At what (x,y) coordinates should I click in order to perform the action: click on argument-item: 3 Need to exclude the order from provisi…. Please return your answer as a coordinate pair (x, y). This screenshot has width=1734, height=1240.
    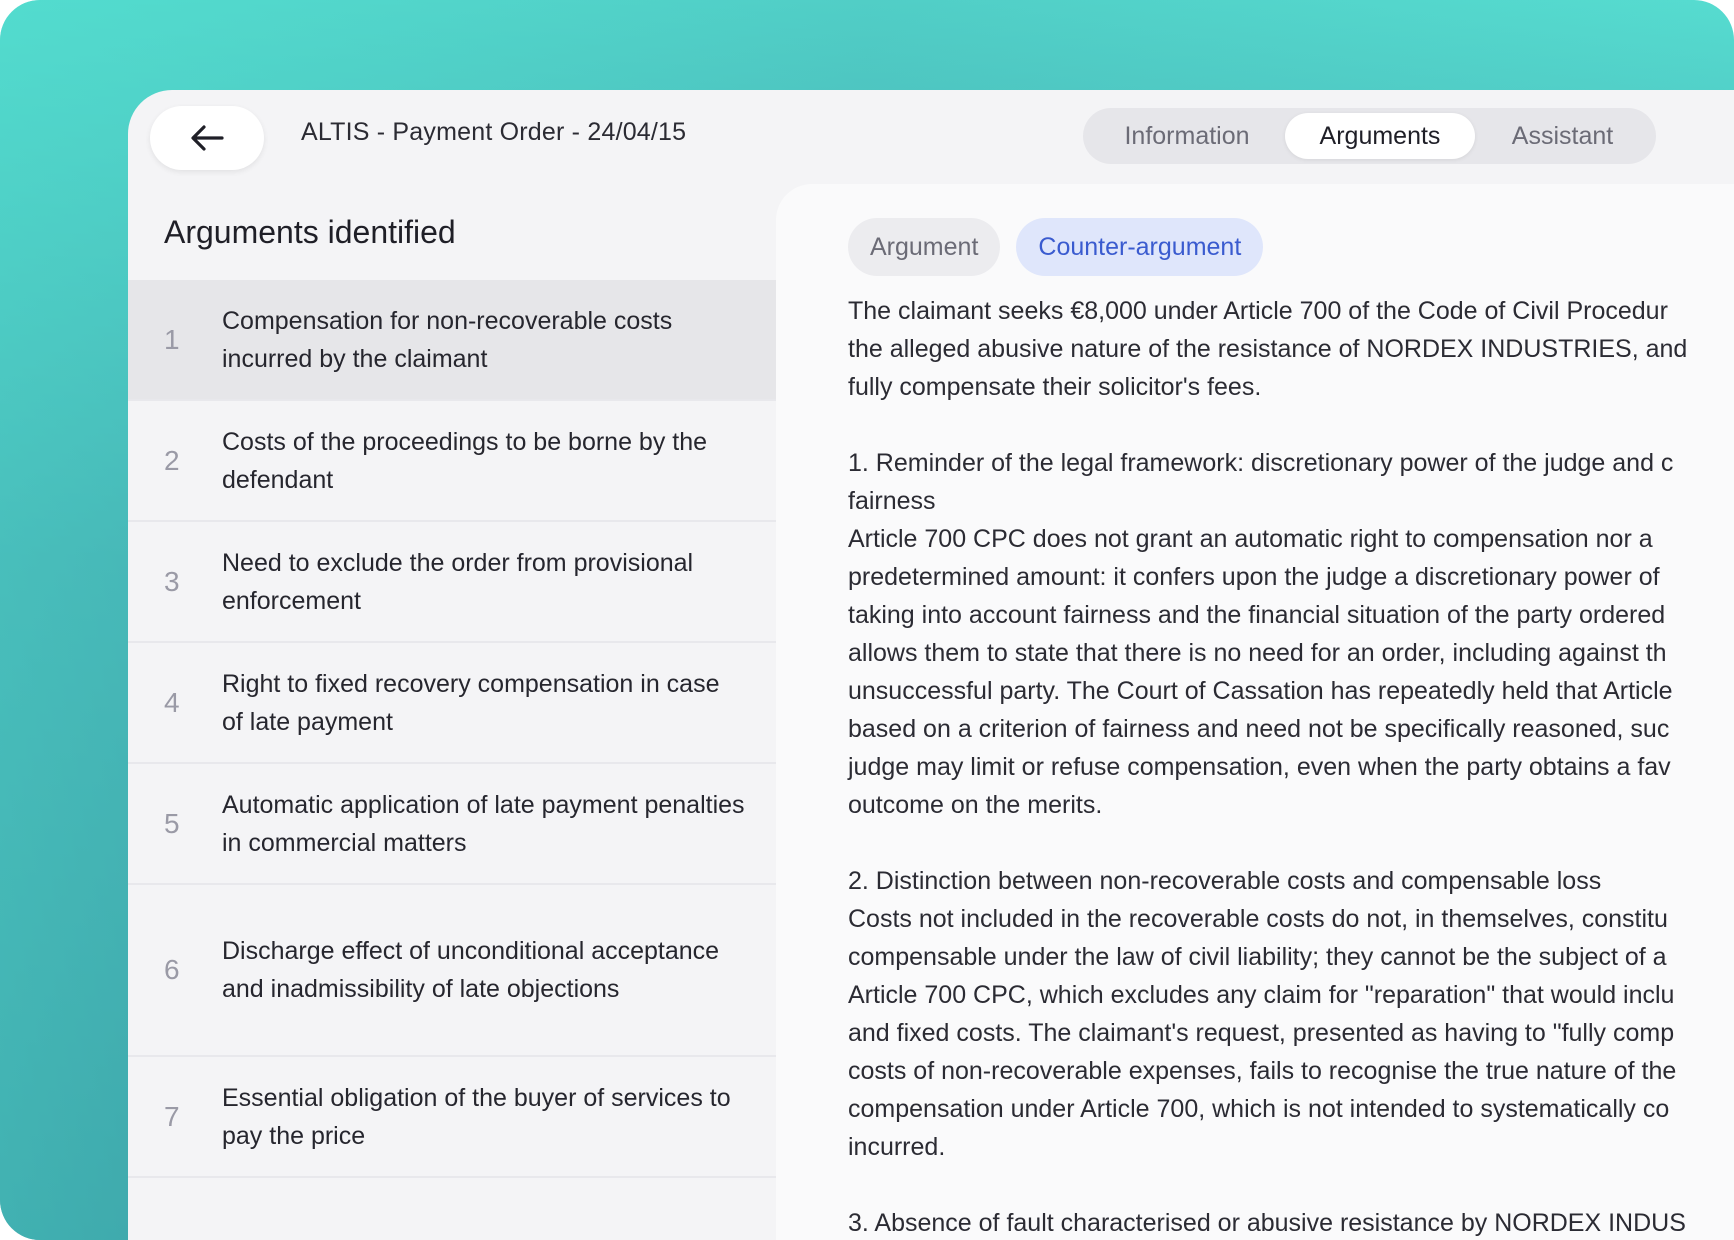
    Looking at the image, I should click on (452, 582).